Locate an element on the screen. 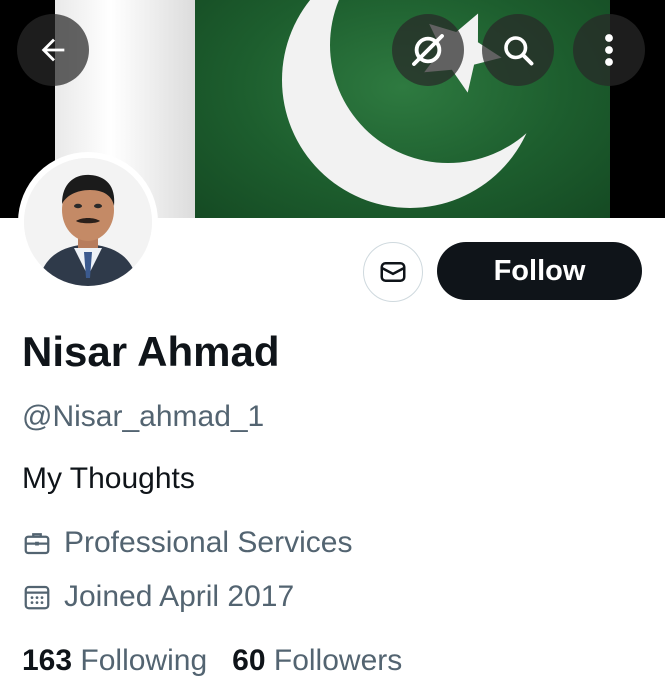  envelope-icon is located at coordinates (393, 272).